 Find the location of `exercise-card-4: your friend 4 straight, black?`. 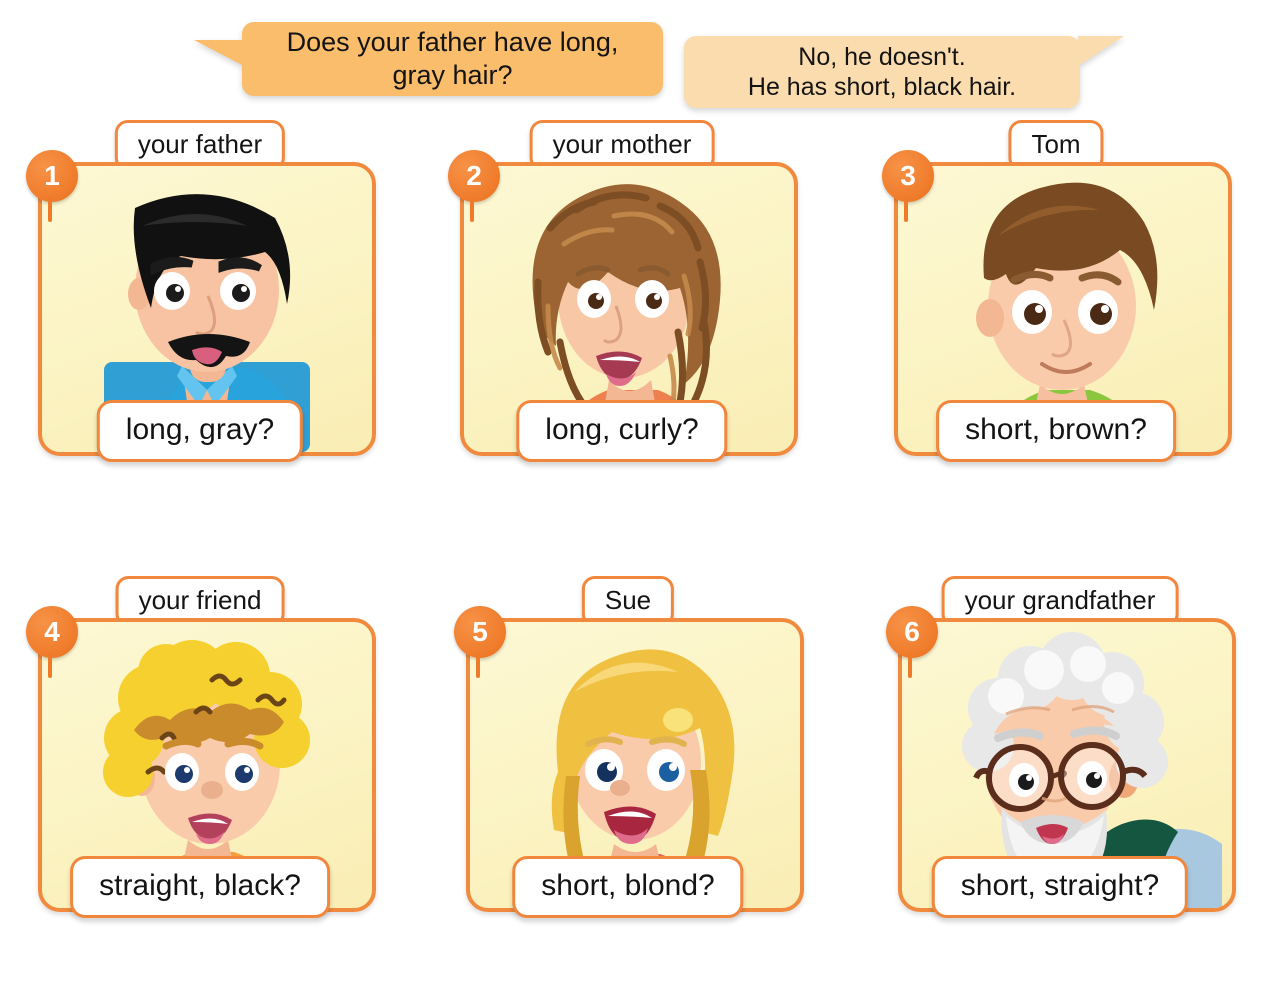

exercise-card-4: your friend 4 straight, black? is located at coordinates (200, 760).